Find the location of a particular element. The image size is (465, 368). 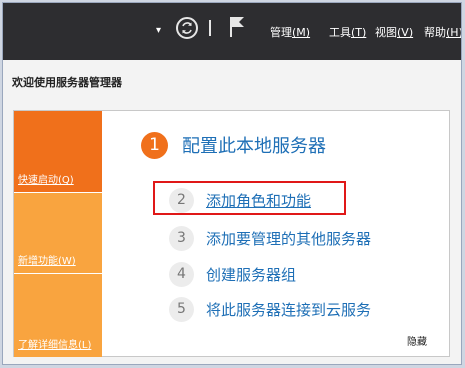

add-servers-link: 添加要管理的其他服务器 is located at coordinates (288, 238).